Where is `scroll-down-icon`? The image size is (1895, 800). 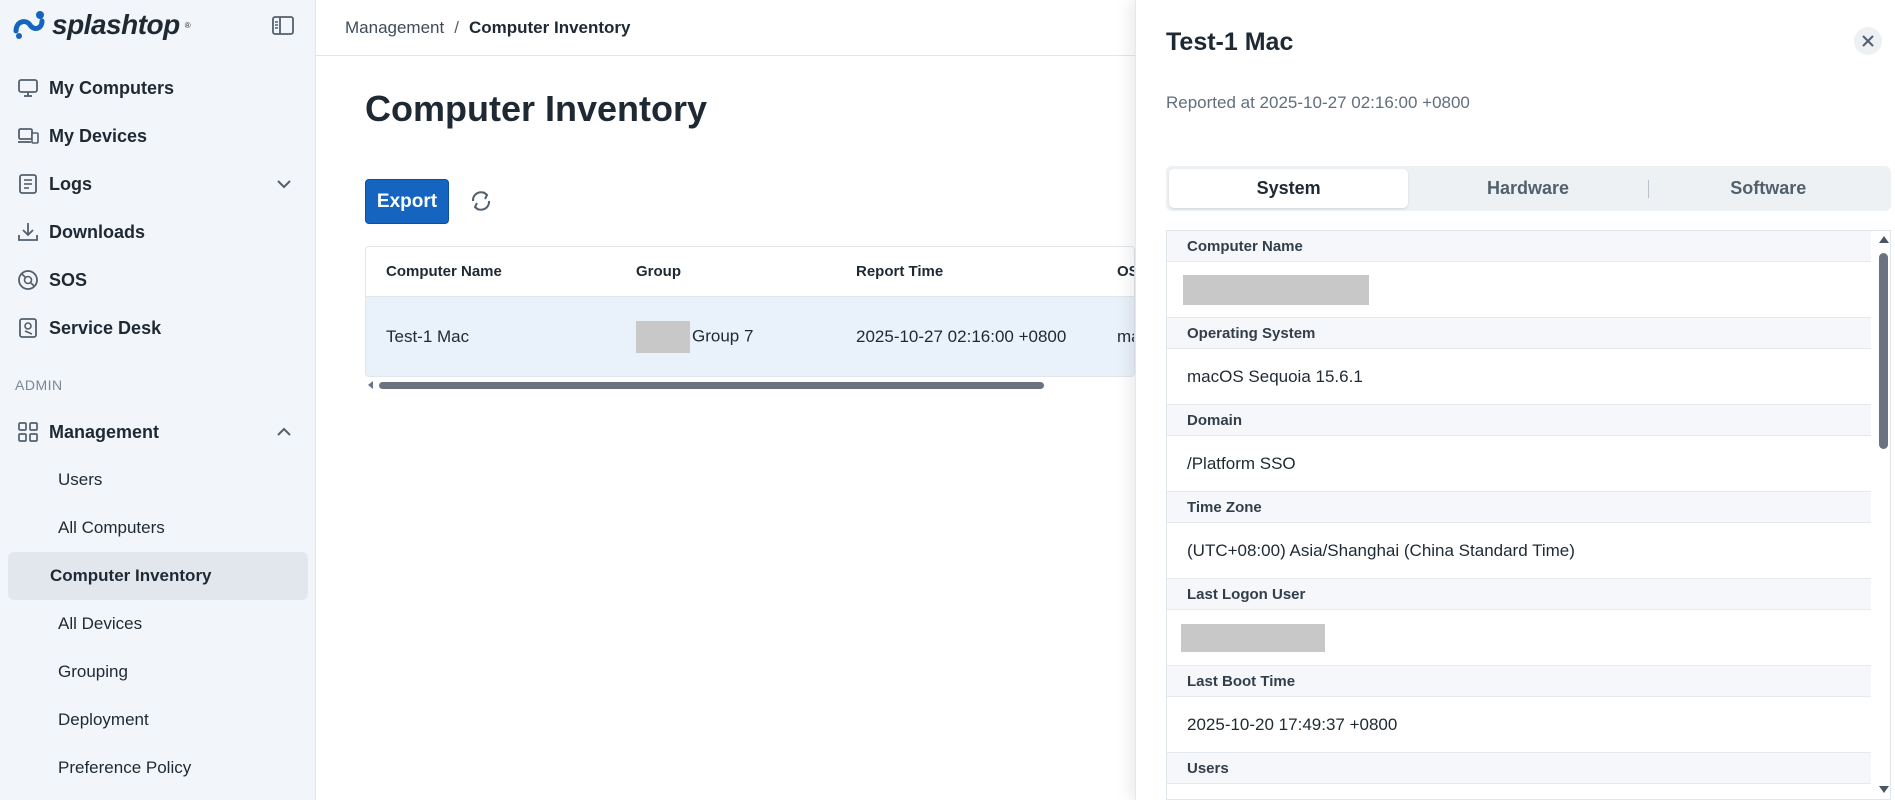 scroll-down-icon is located at coordinates (1884, 789).